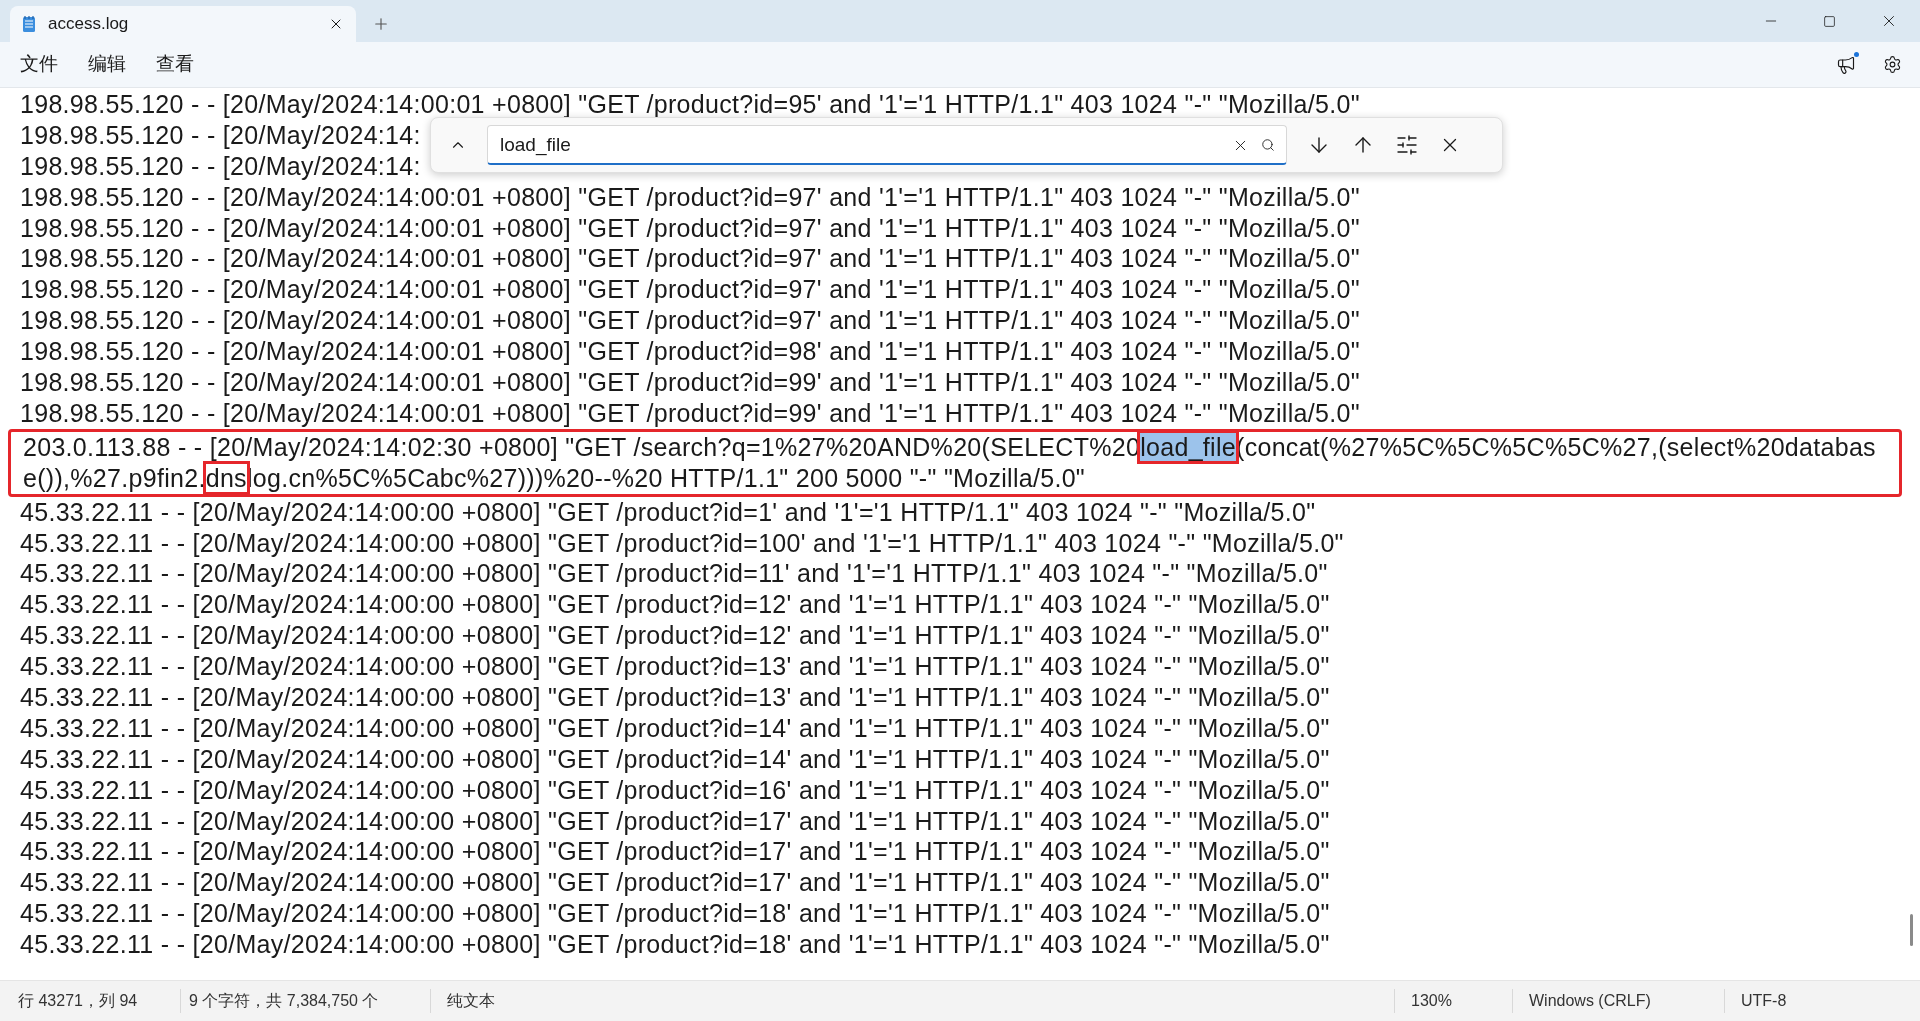 The image size is (1920, 1021). I want to click on menu-item: 查看, so click(175, 64).